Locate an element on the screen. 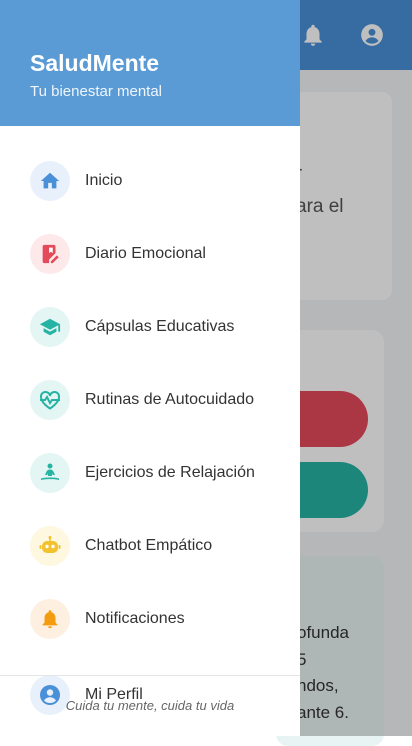 This screenshot has height=746, width=412. menu-item-notificaciones: Notificaciones is located at coordinates (150, 619).